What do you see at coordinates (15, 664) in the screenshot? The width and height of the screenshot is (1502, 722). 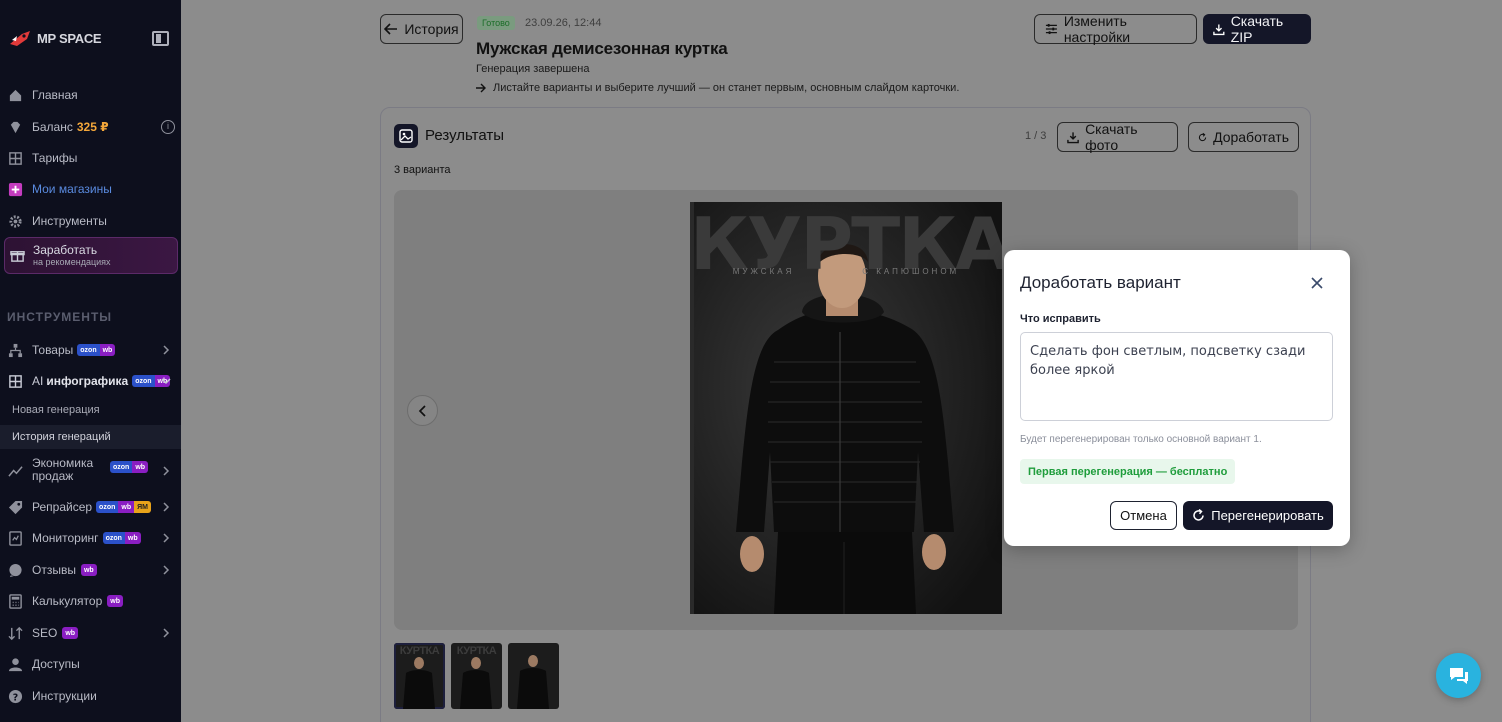 I see `user-icon` at bounding box center [15, 664].